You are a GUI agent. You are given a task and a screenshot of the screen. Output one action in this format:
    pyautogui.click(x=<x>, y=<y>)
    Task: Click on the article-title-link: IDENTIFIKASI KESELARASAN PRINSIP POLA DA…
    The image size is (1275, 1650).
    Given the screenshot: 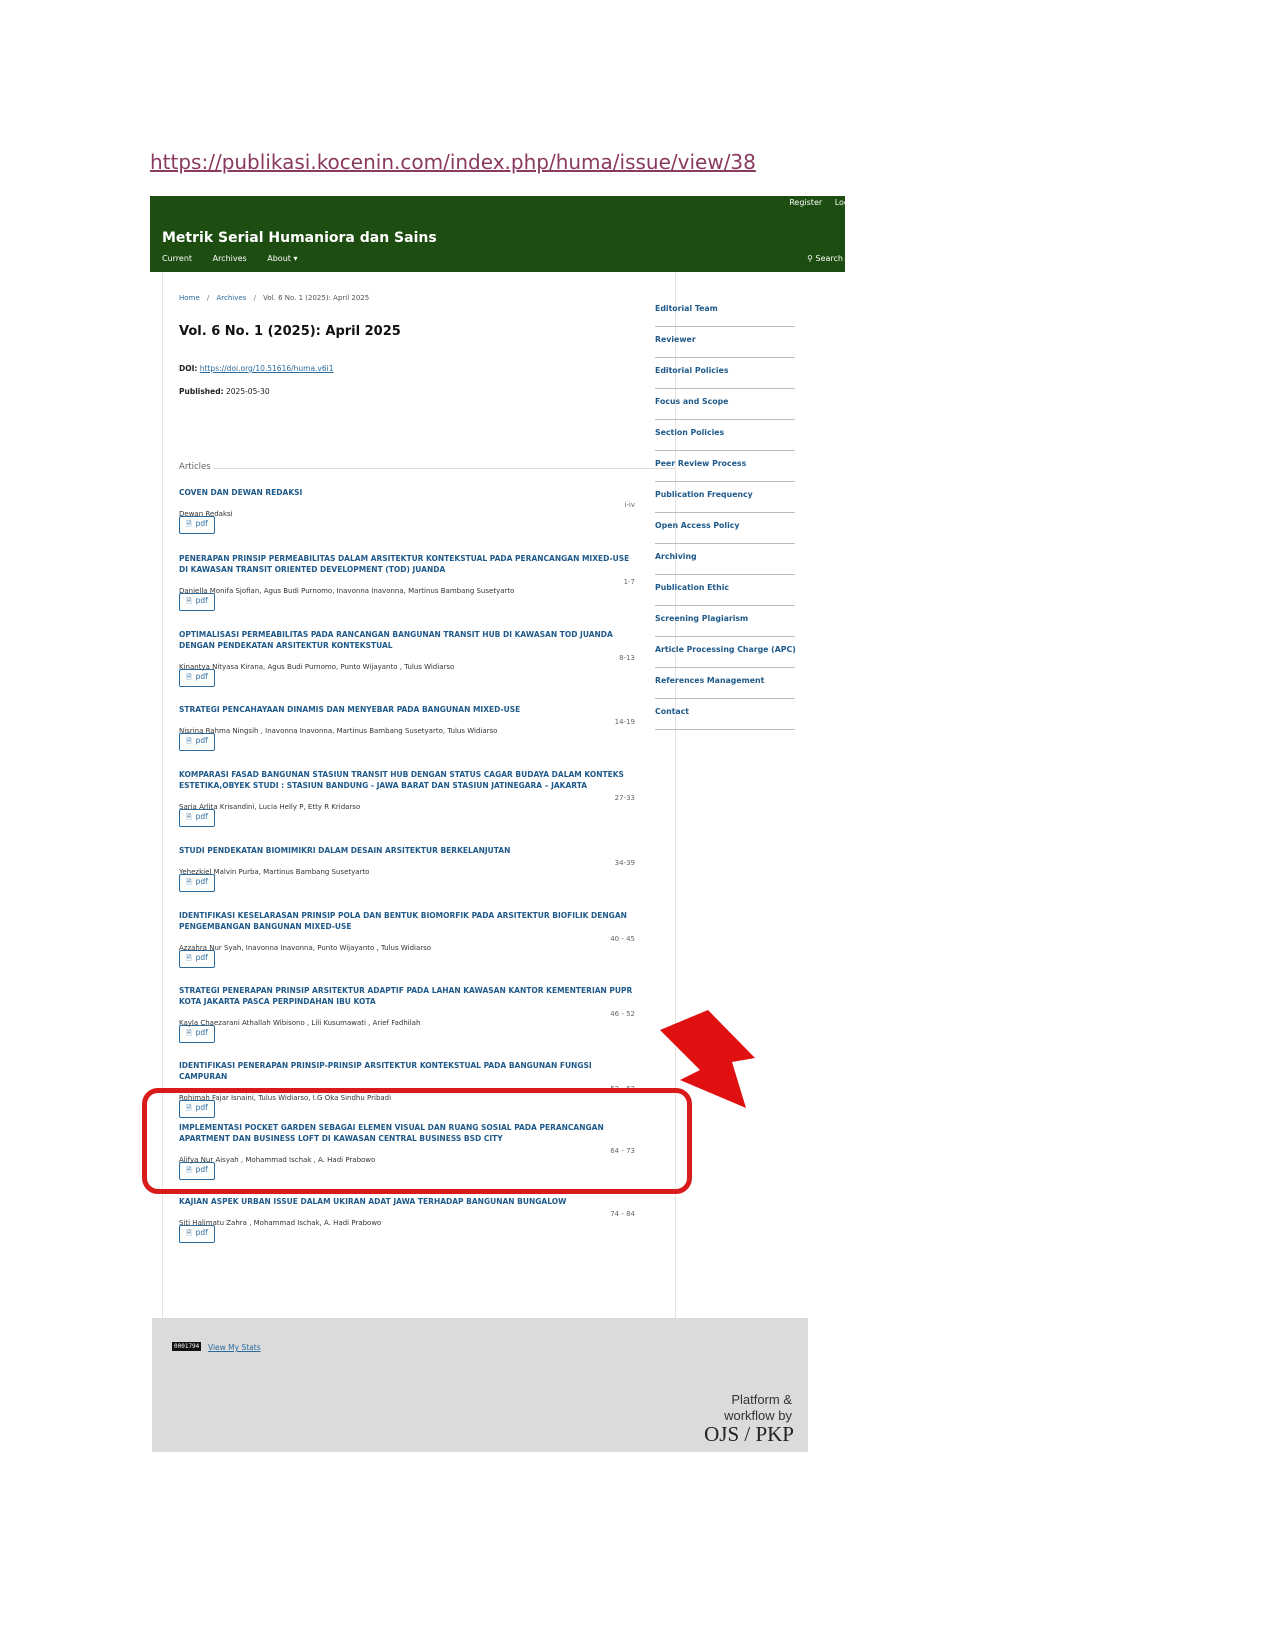 What is the action you would take?
    pyautogui.click(x=409, y=921)
    